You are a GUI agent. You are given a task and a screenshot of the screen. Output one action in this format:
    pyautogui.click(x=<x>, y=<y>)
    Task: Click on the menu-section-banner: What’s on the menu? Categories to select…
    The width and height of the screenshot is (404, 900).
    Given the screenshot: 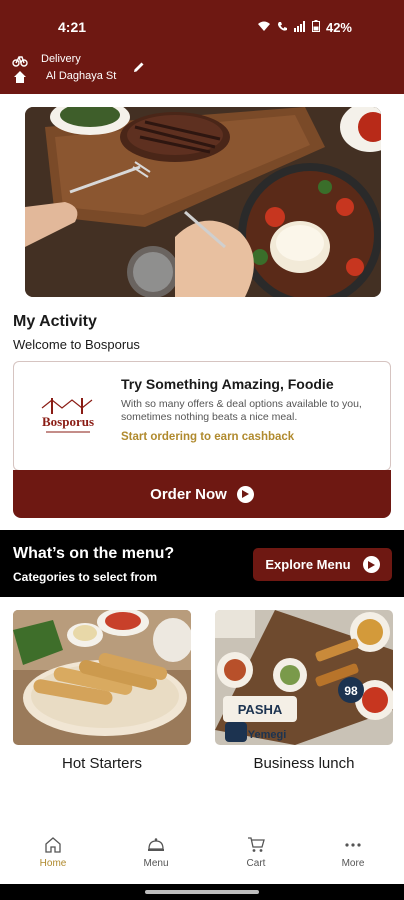 What is the action you would take?
    pyautogui.click(x=202, y=563)
    